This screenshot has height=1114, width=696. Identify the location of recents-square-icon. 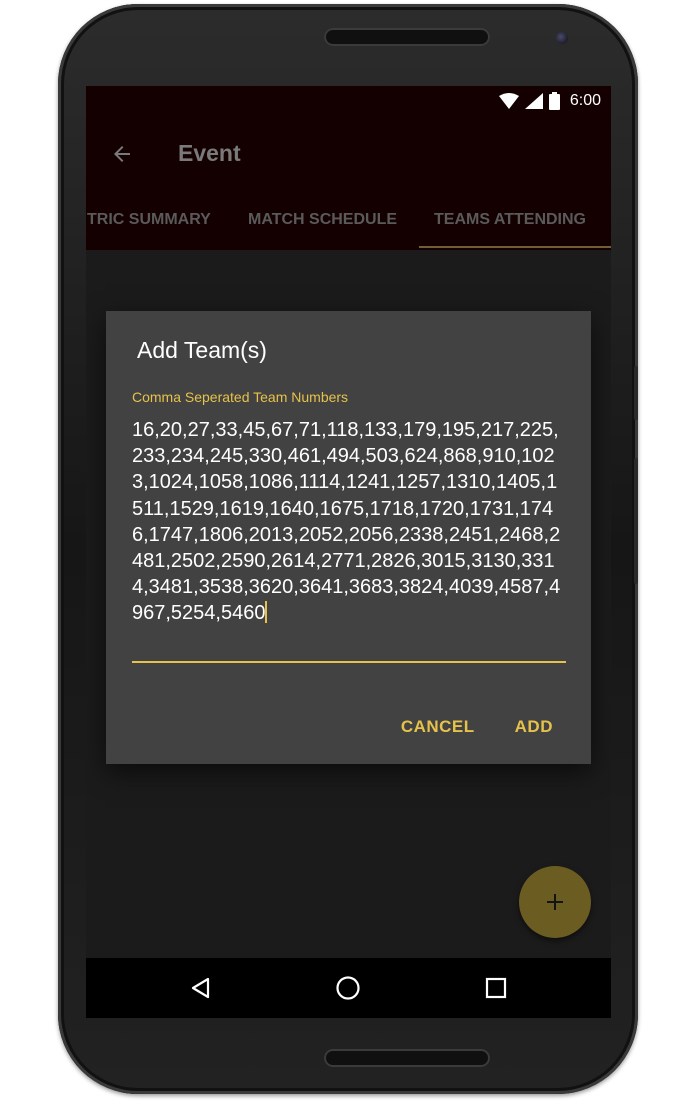
(496, 988).